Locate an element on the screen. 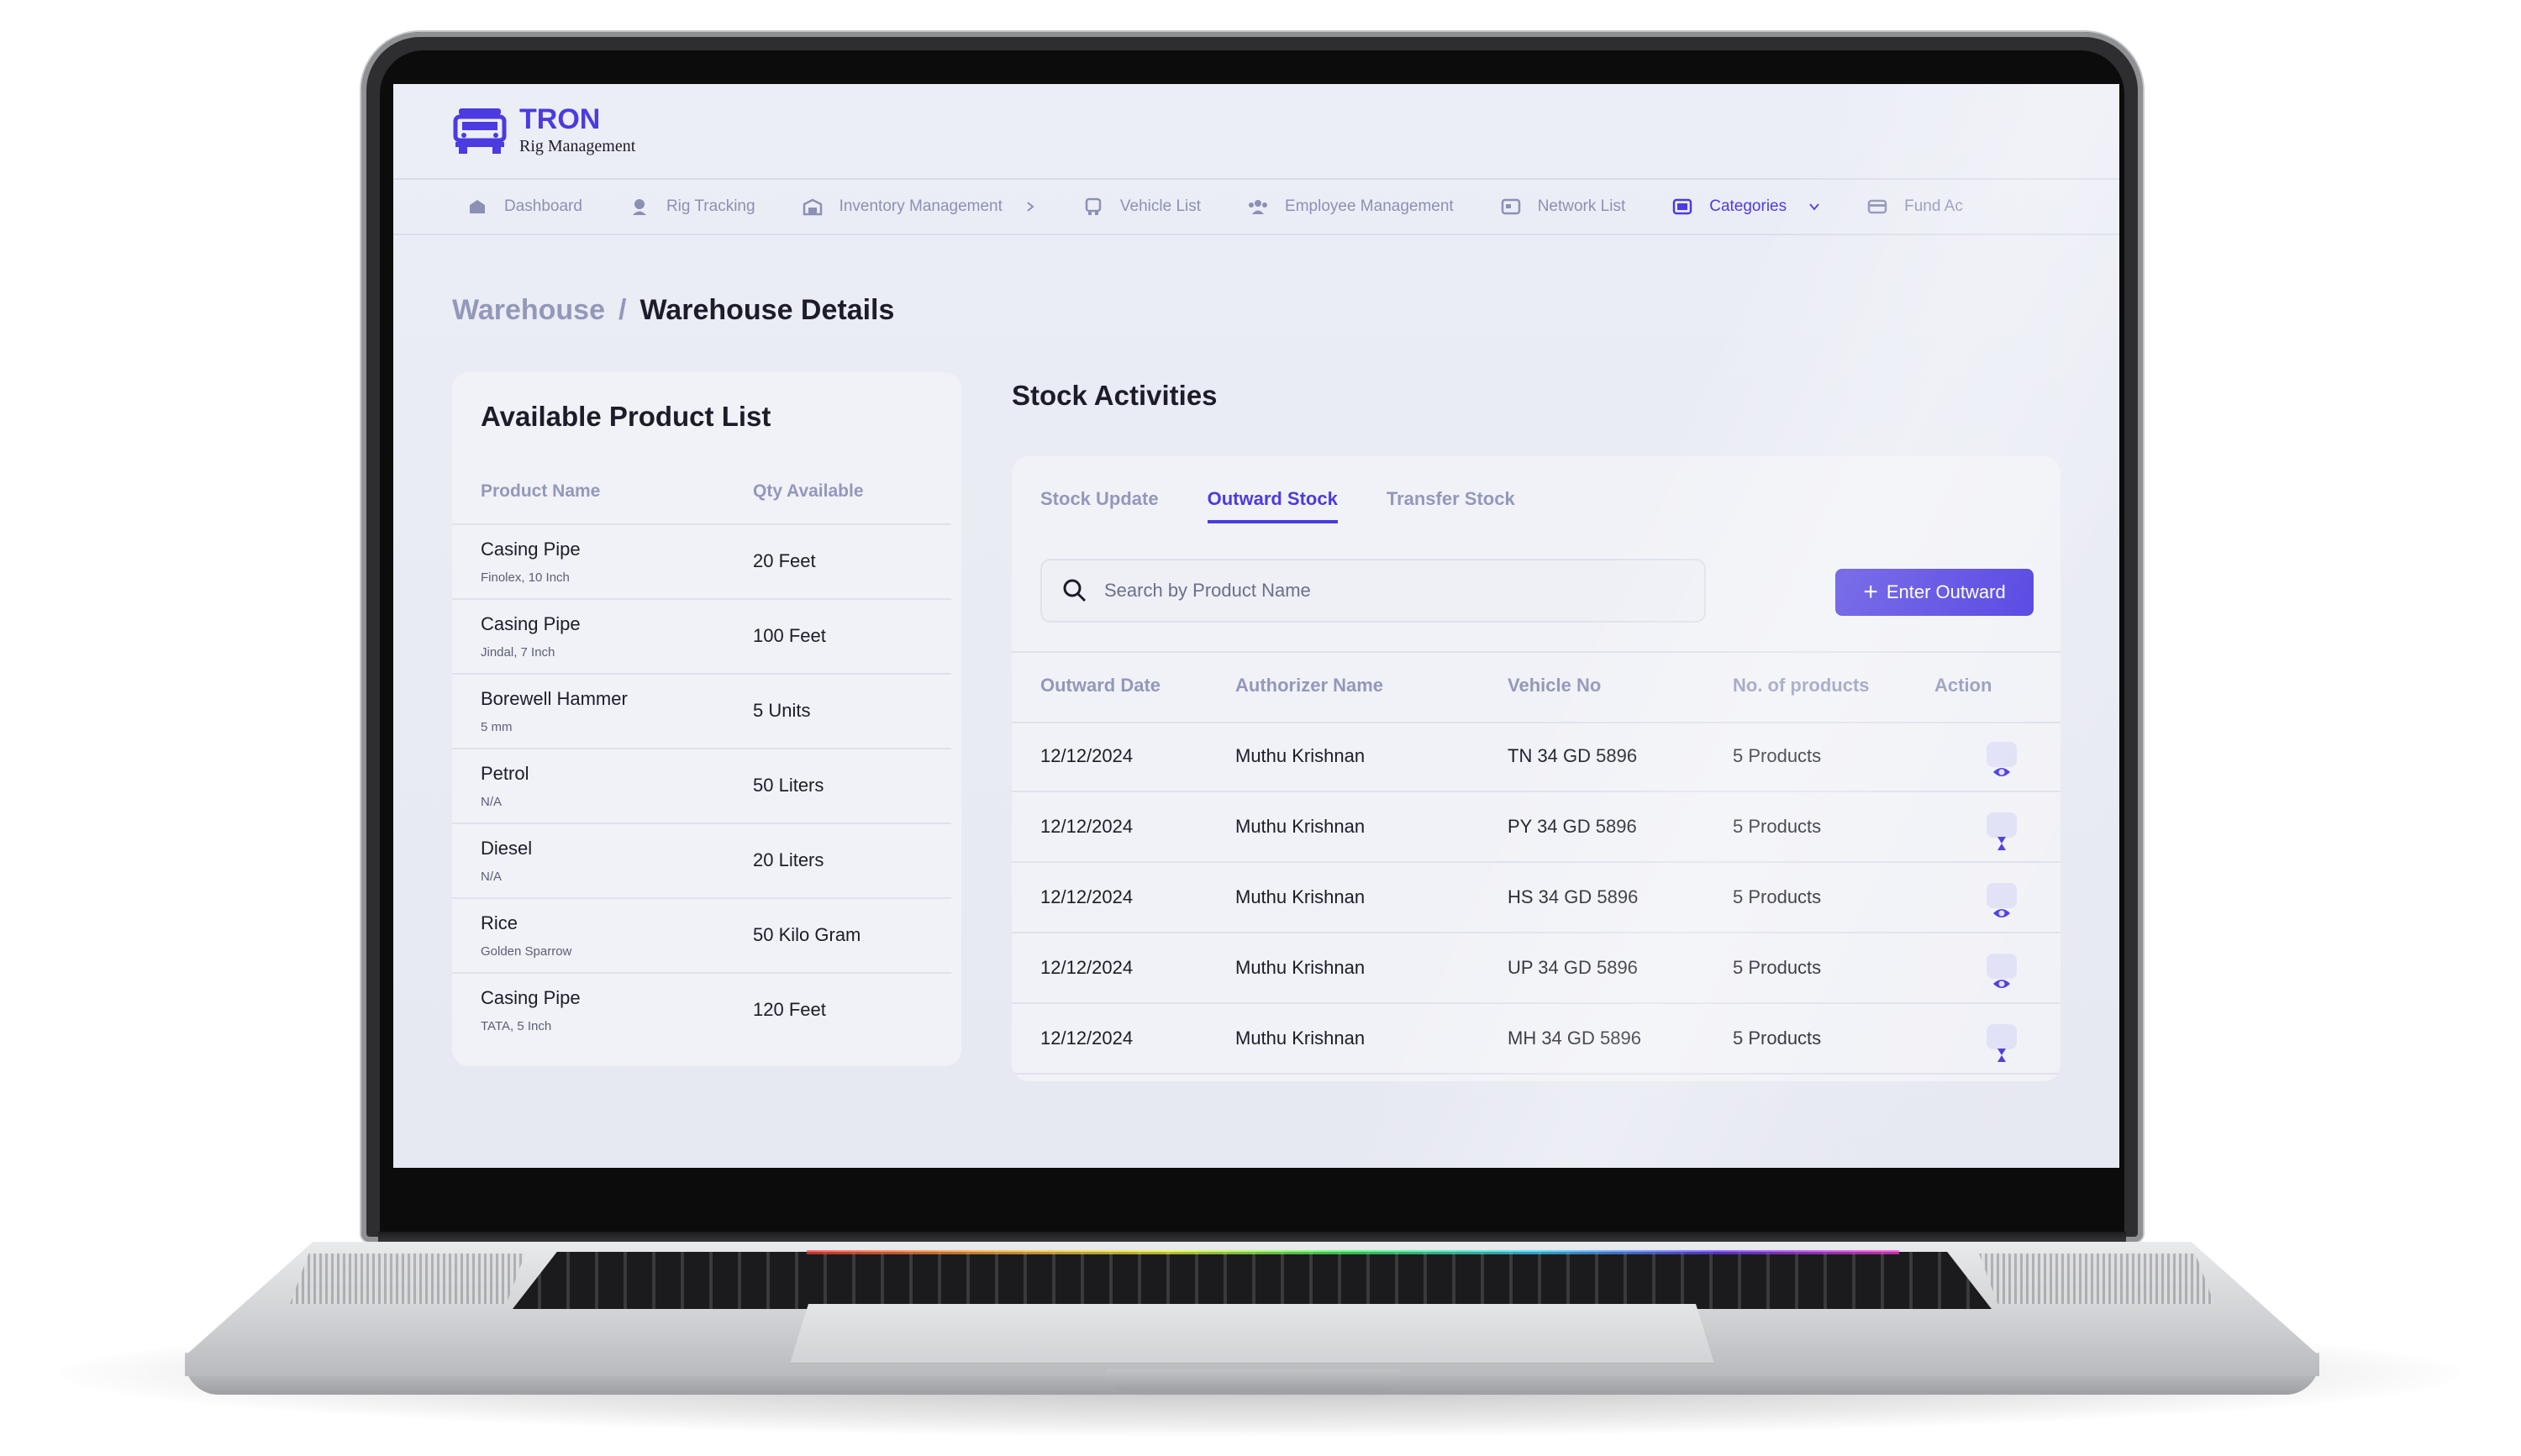 This screenshot has width=2521, height=1456. cell-vehicle-no: MH 34 GD 5896 is located at coordinates (1575, 1039).